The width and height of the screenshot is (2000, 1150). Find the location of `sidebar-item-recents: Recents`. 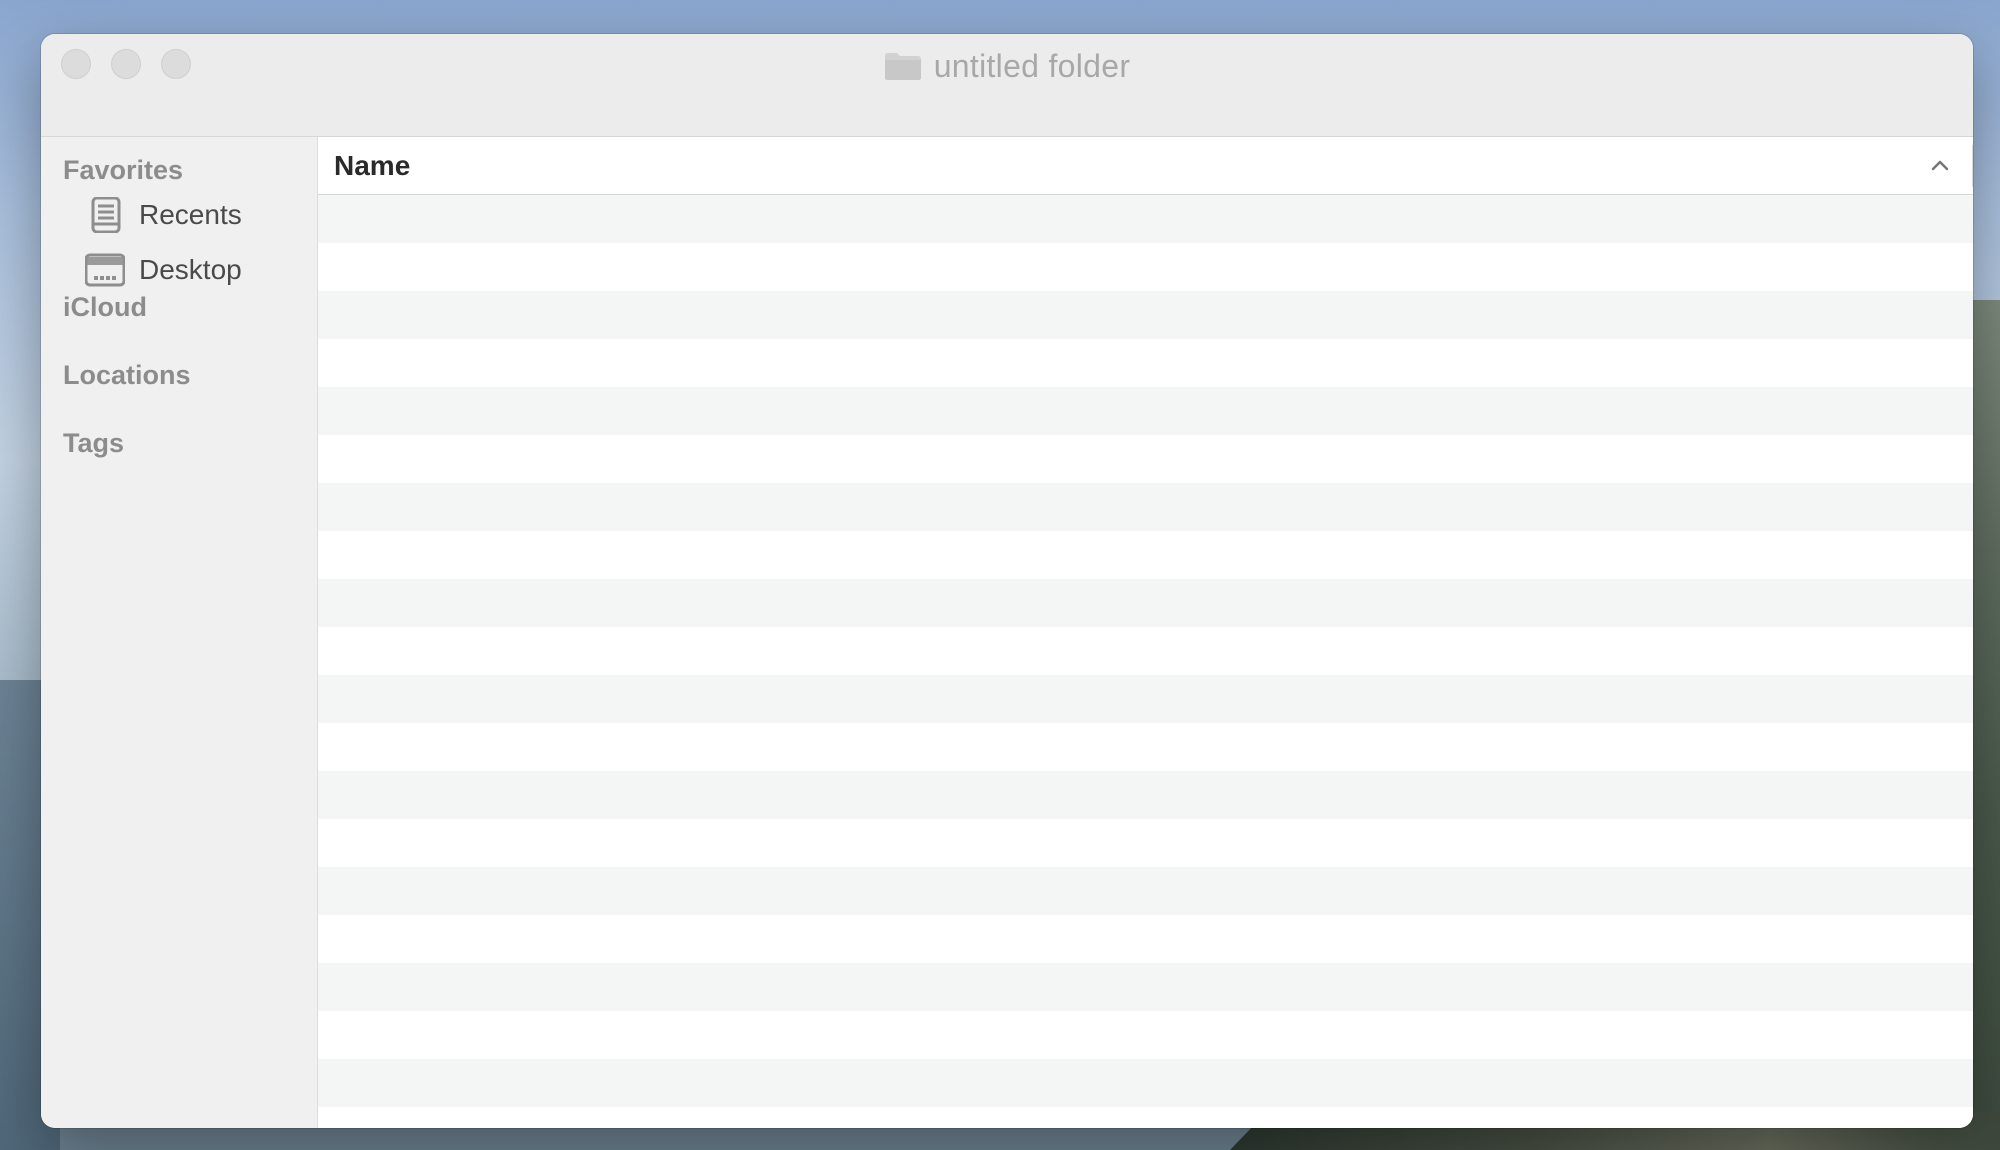

sidebar-item-recents: Recents is located at coordinates (163, 215).